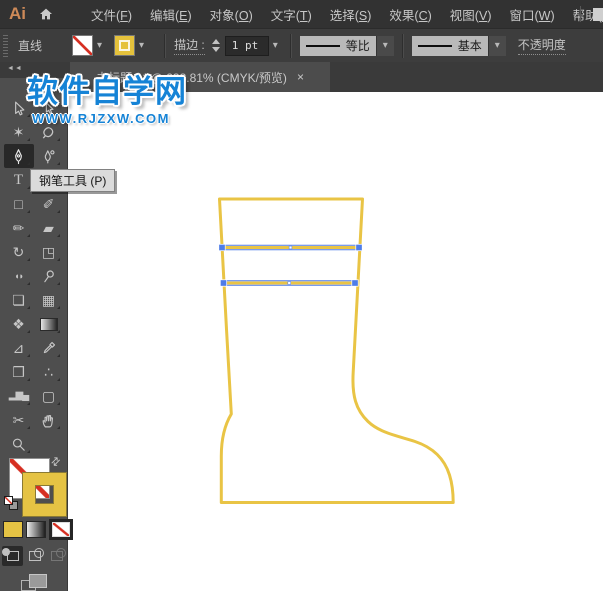 This screenshot has height=591, width=603. What do you see at coordinates (99, 45) in the screenshot?
I see `fill-color-chevron-icon: ▾` at bounding box center [99, 45].